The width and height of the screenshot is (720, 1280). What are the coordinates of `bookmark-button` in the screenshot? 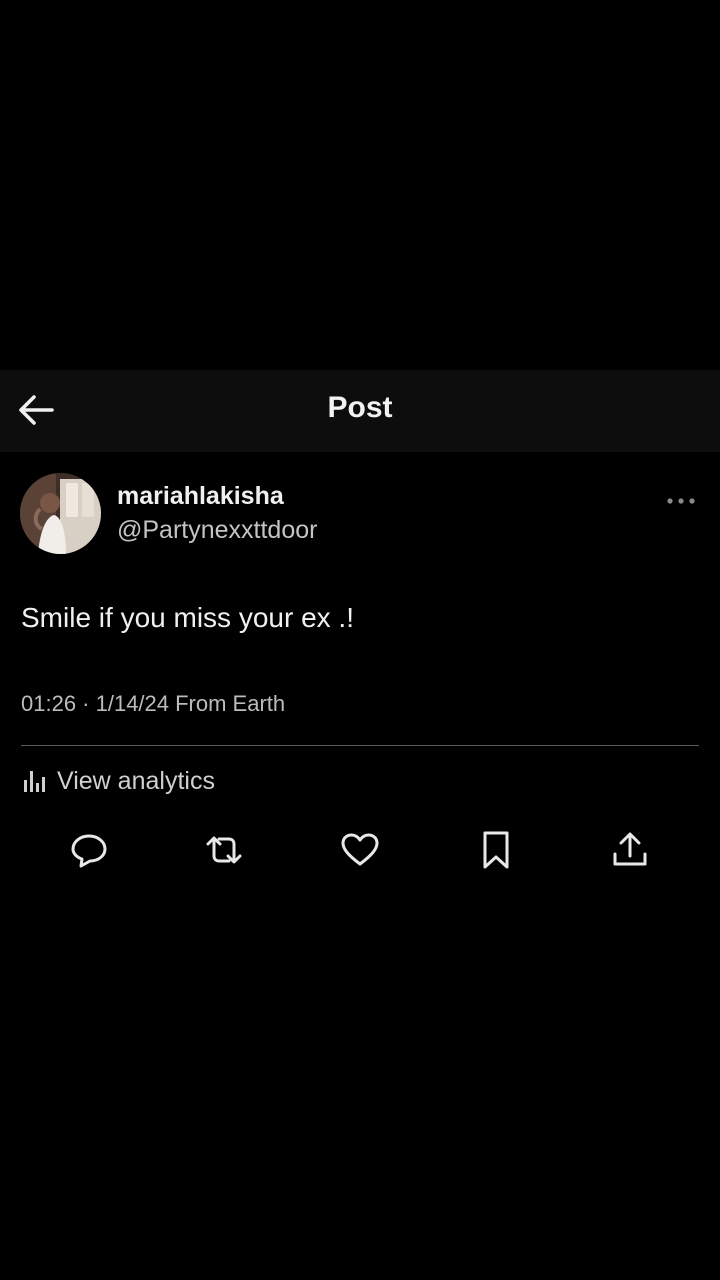 It's located at (496, 850).